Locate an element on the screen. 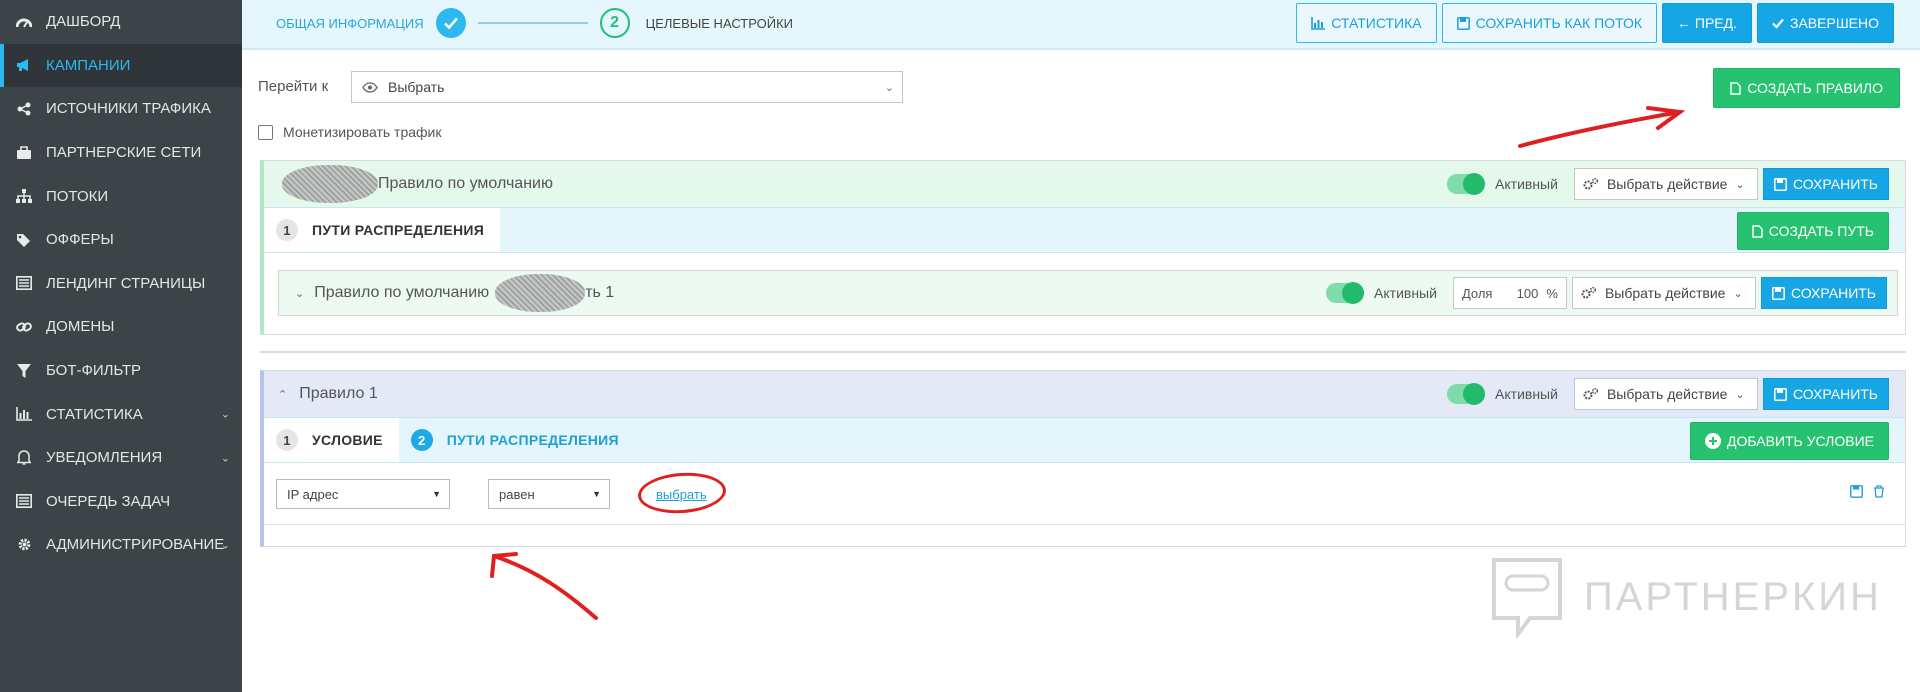 This screenshot has height=692, width=1920. sidebar-item-9: Статистика ⌄ is located at coordinates (121, 414).